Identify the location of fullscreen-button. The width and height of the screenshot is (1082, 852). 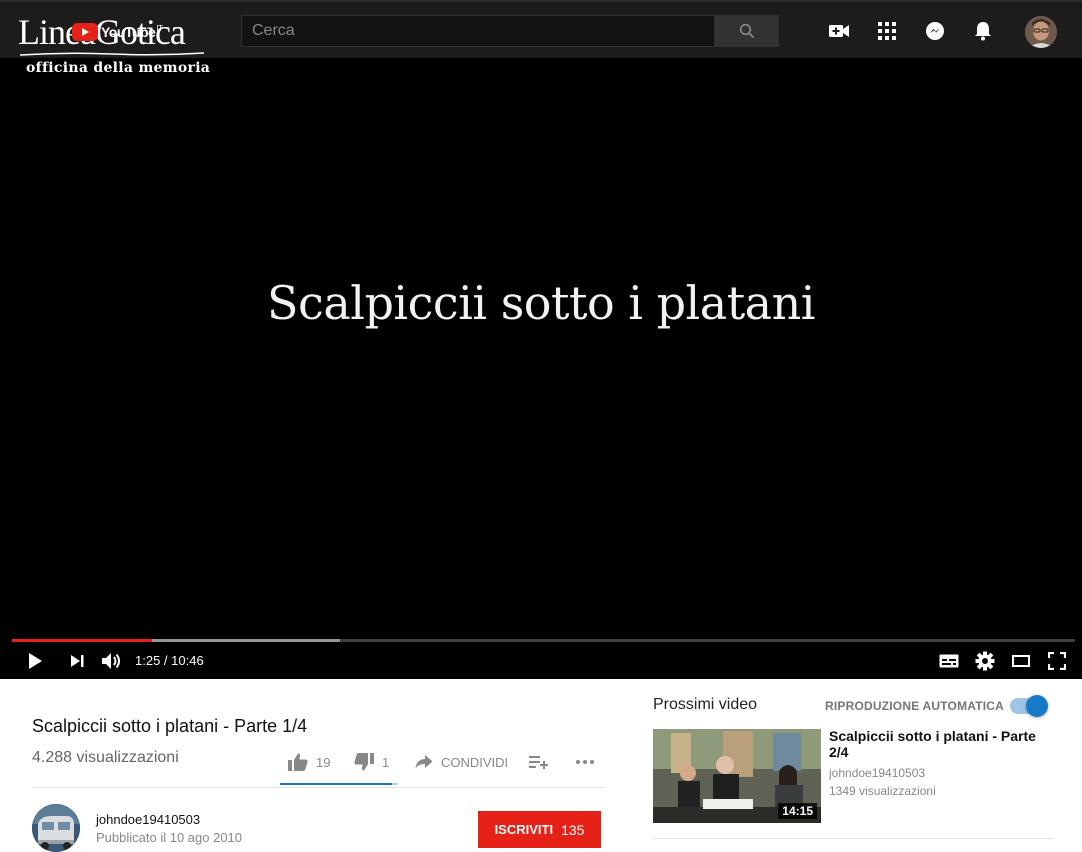
(1057, 661).